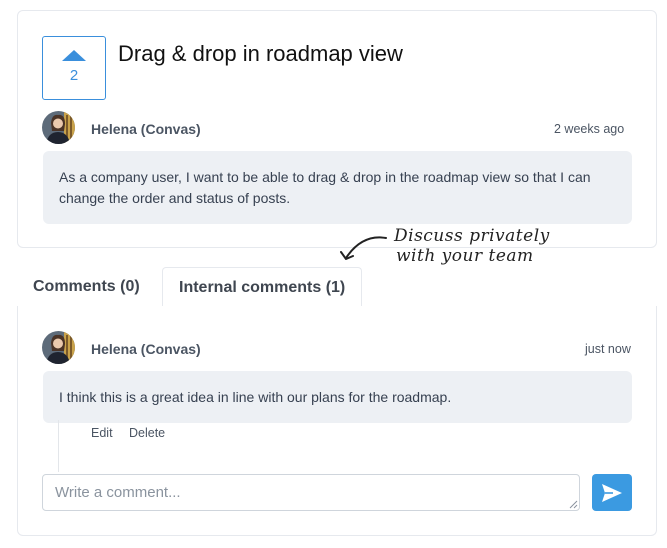 Image resolution: width=667 pixels, height=548 pixels. What do you see at coordinates (260, 53) in the screenshot?
I see `post-title: Drag & drop in roadmap view` at bounding box center [260, 53].